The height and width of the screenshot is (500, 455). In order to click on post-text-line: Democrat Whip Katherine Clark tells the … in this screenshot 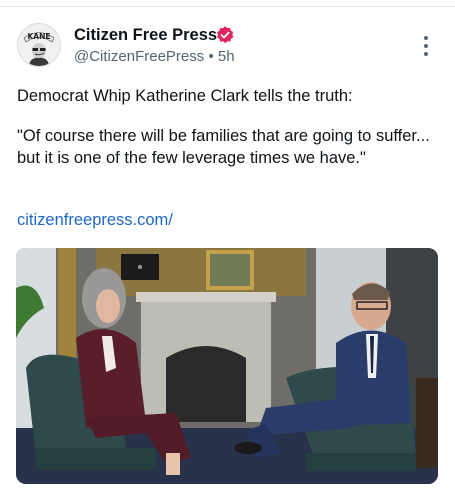, I will do `click(185, 96)`.